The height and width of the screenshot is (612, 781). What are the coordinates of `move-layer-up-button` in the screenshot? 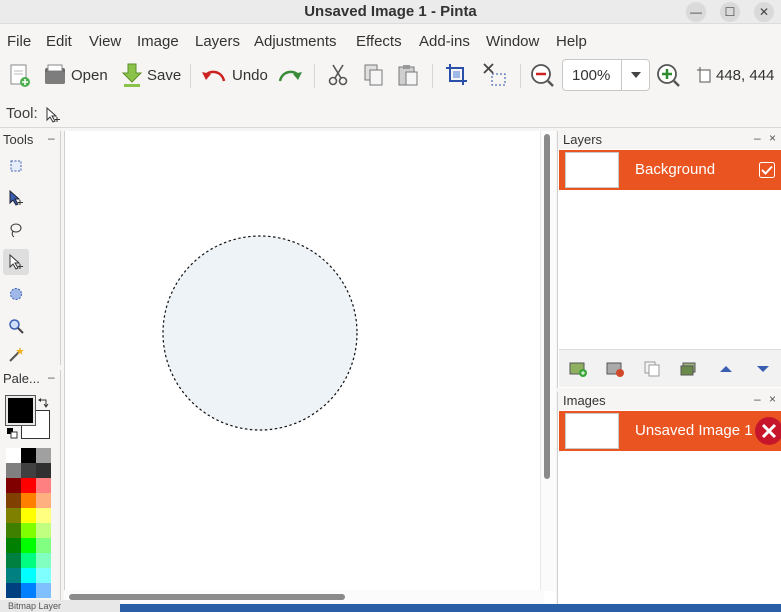 It's located at (726, 369).